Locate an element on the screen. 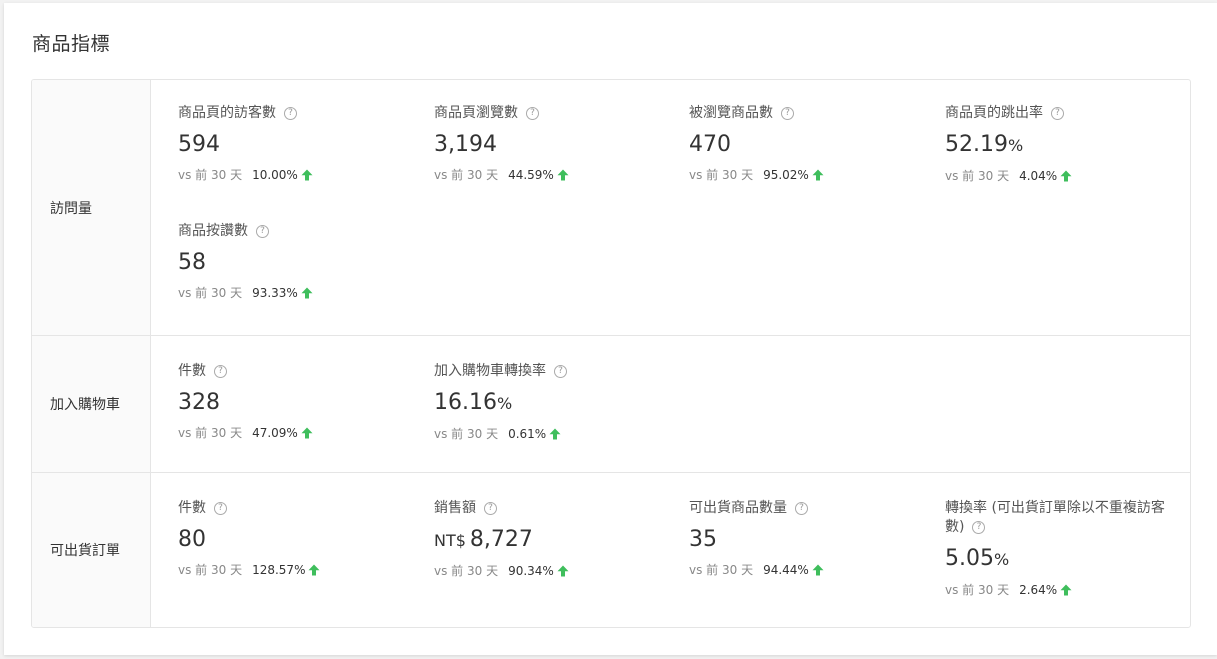  metric-value: 58 is located at coordinates (298, 263).